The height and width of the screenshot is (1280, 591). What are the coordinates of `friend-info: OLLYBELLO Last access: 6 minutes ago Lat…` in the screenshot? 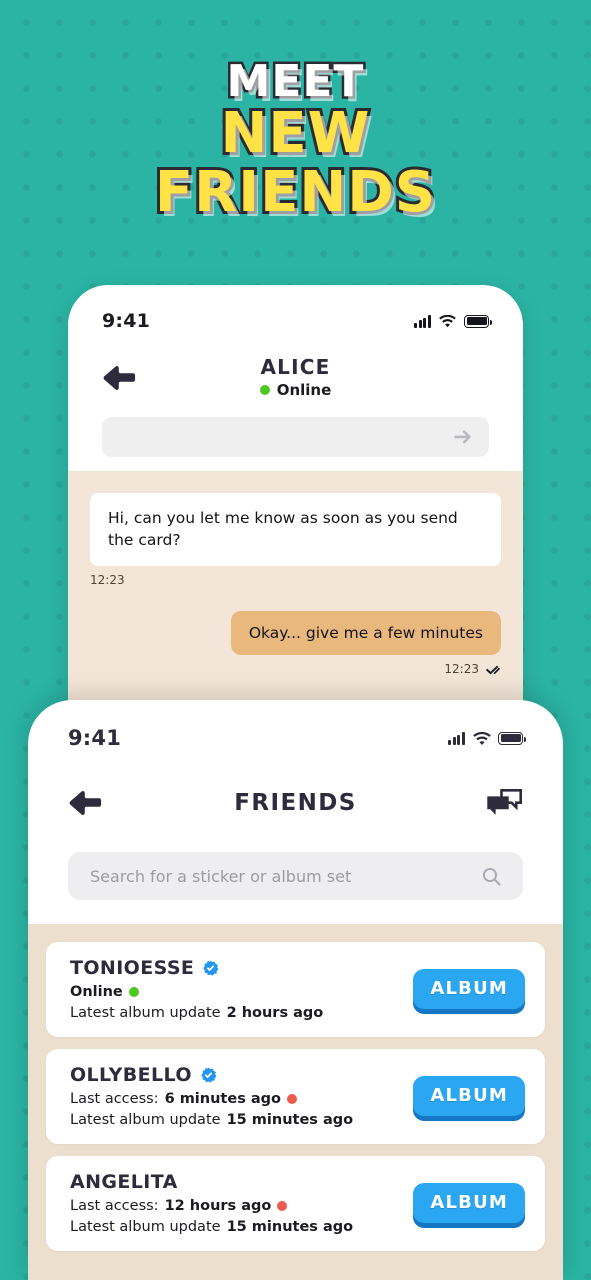 It's located at (211, 1095).